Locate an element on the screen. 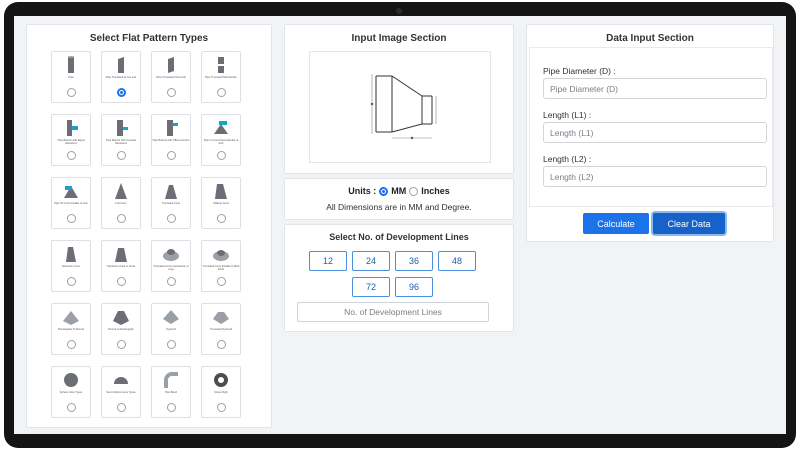 The image size is (800, 450). pattern-tile: Screw Fight is located at coordinates (221, 392).